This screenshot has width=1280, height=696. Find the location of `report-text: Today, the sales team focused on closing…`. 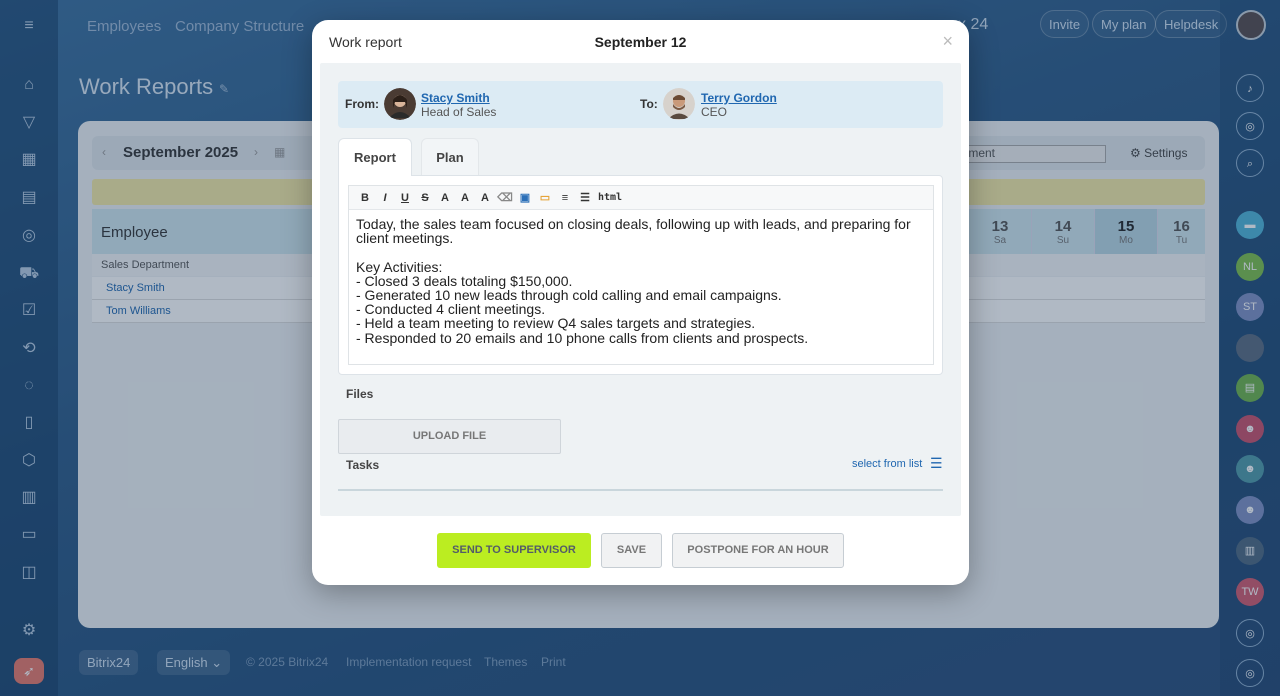

report-text: Today, the sales team focused on closing… is located at coordinates (641, 281).